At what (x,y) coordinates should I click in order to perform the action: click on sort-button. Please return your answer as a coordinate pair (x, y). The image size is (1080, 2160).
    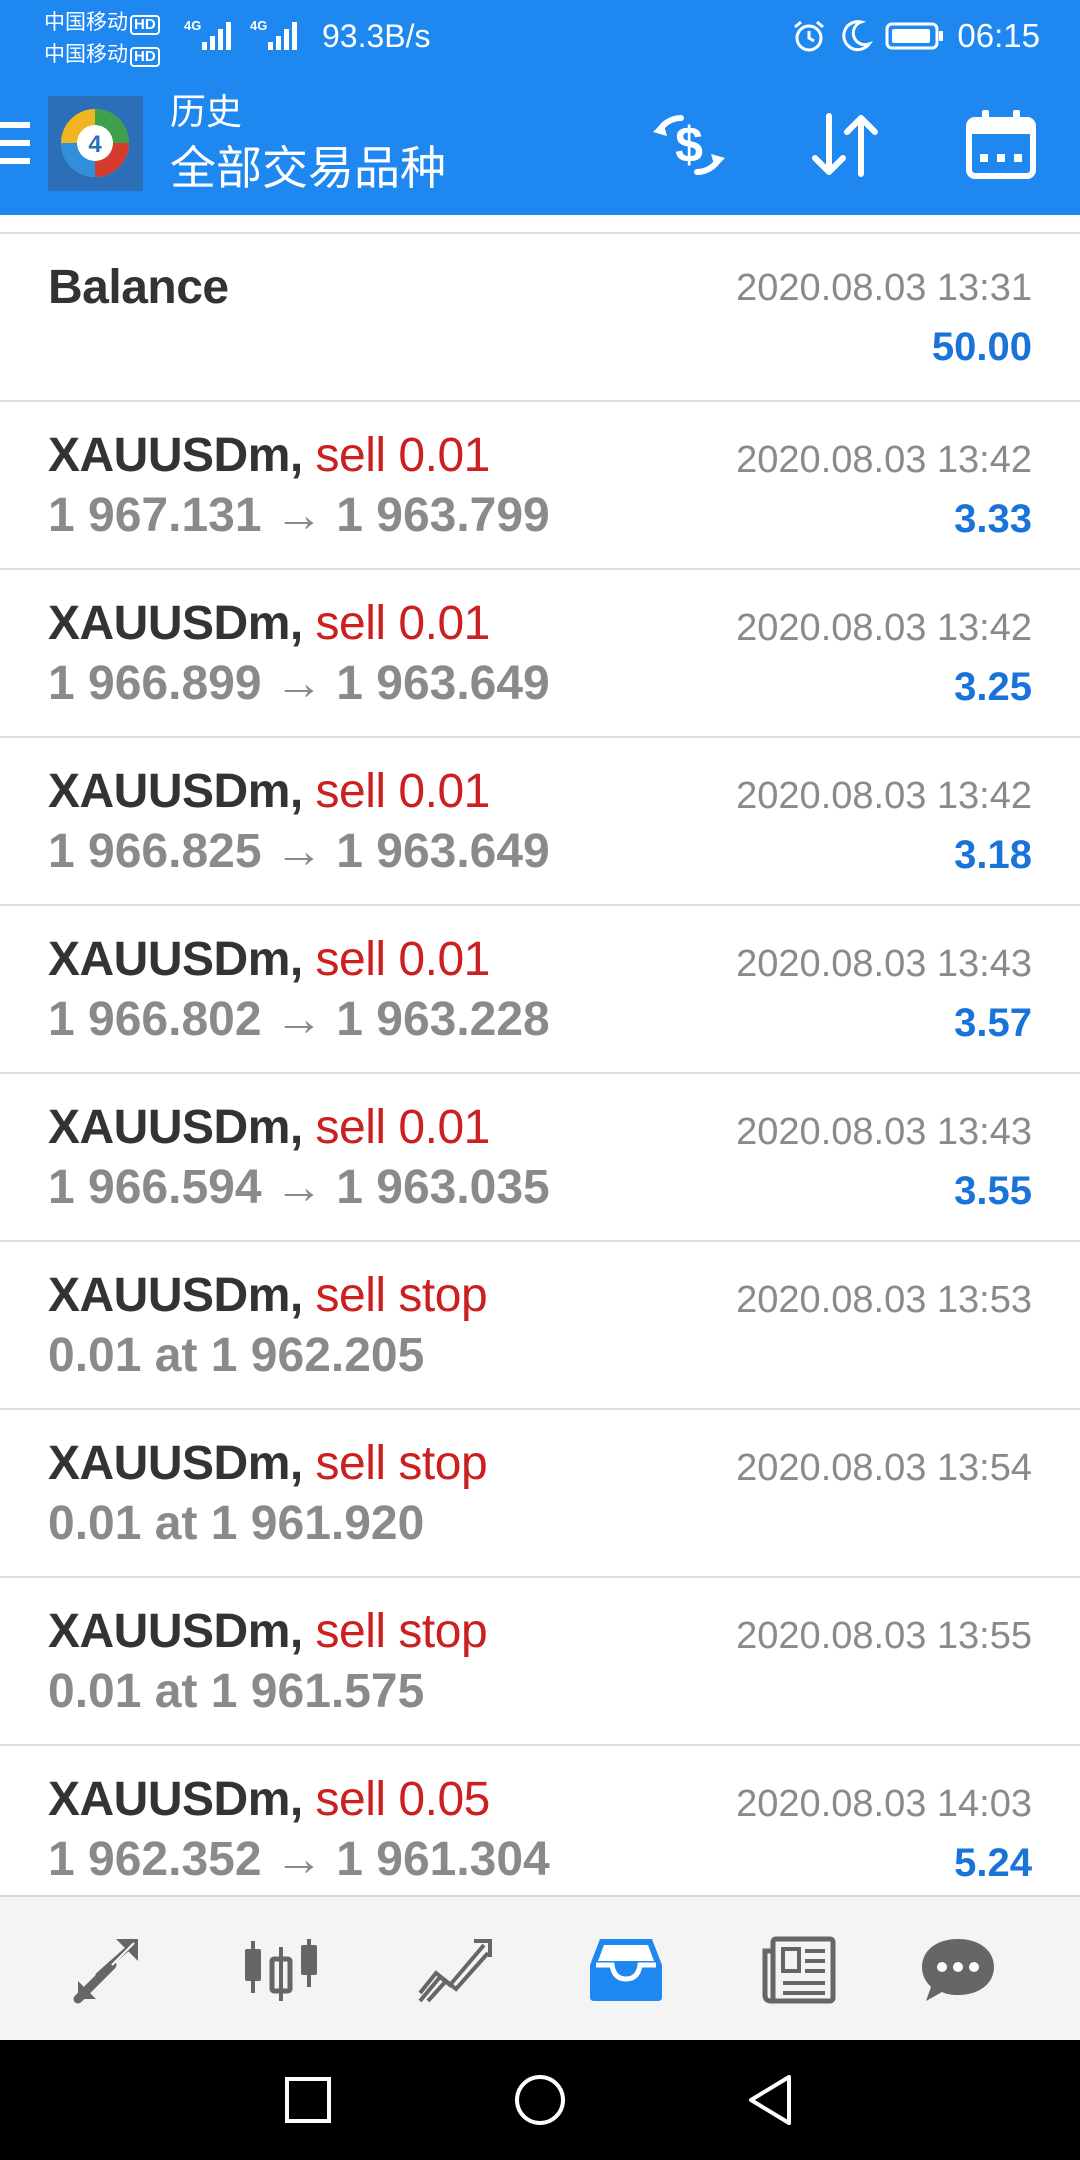
    Looking at the image, I should click on (845, 145).